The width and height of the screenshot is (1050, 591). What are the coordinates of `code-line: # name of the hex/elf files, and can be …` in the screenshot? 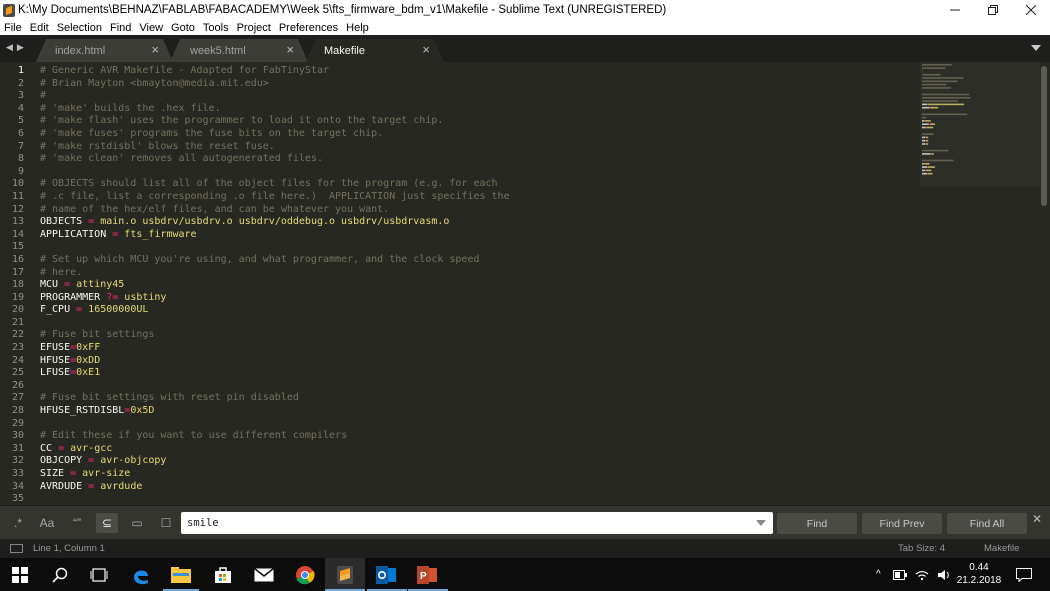 It's located at (275, 210).